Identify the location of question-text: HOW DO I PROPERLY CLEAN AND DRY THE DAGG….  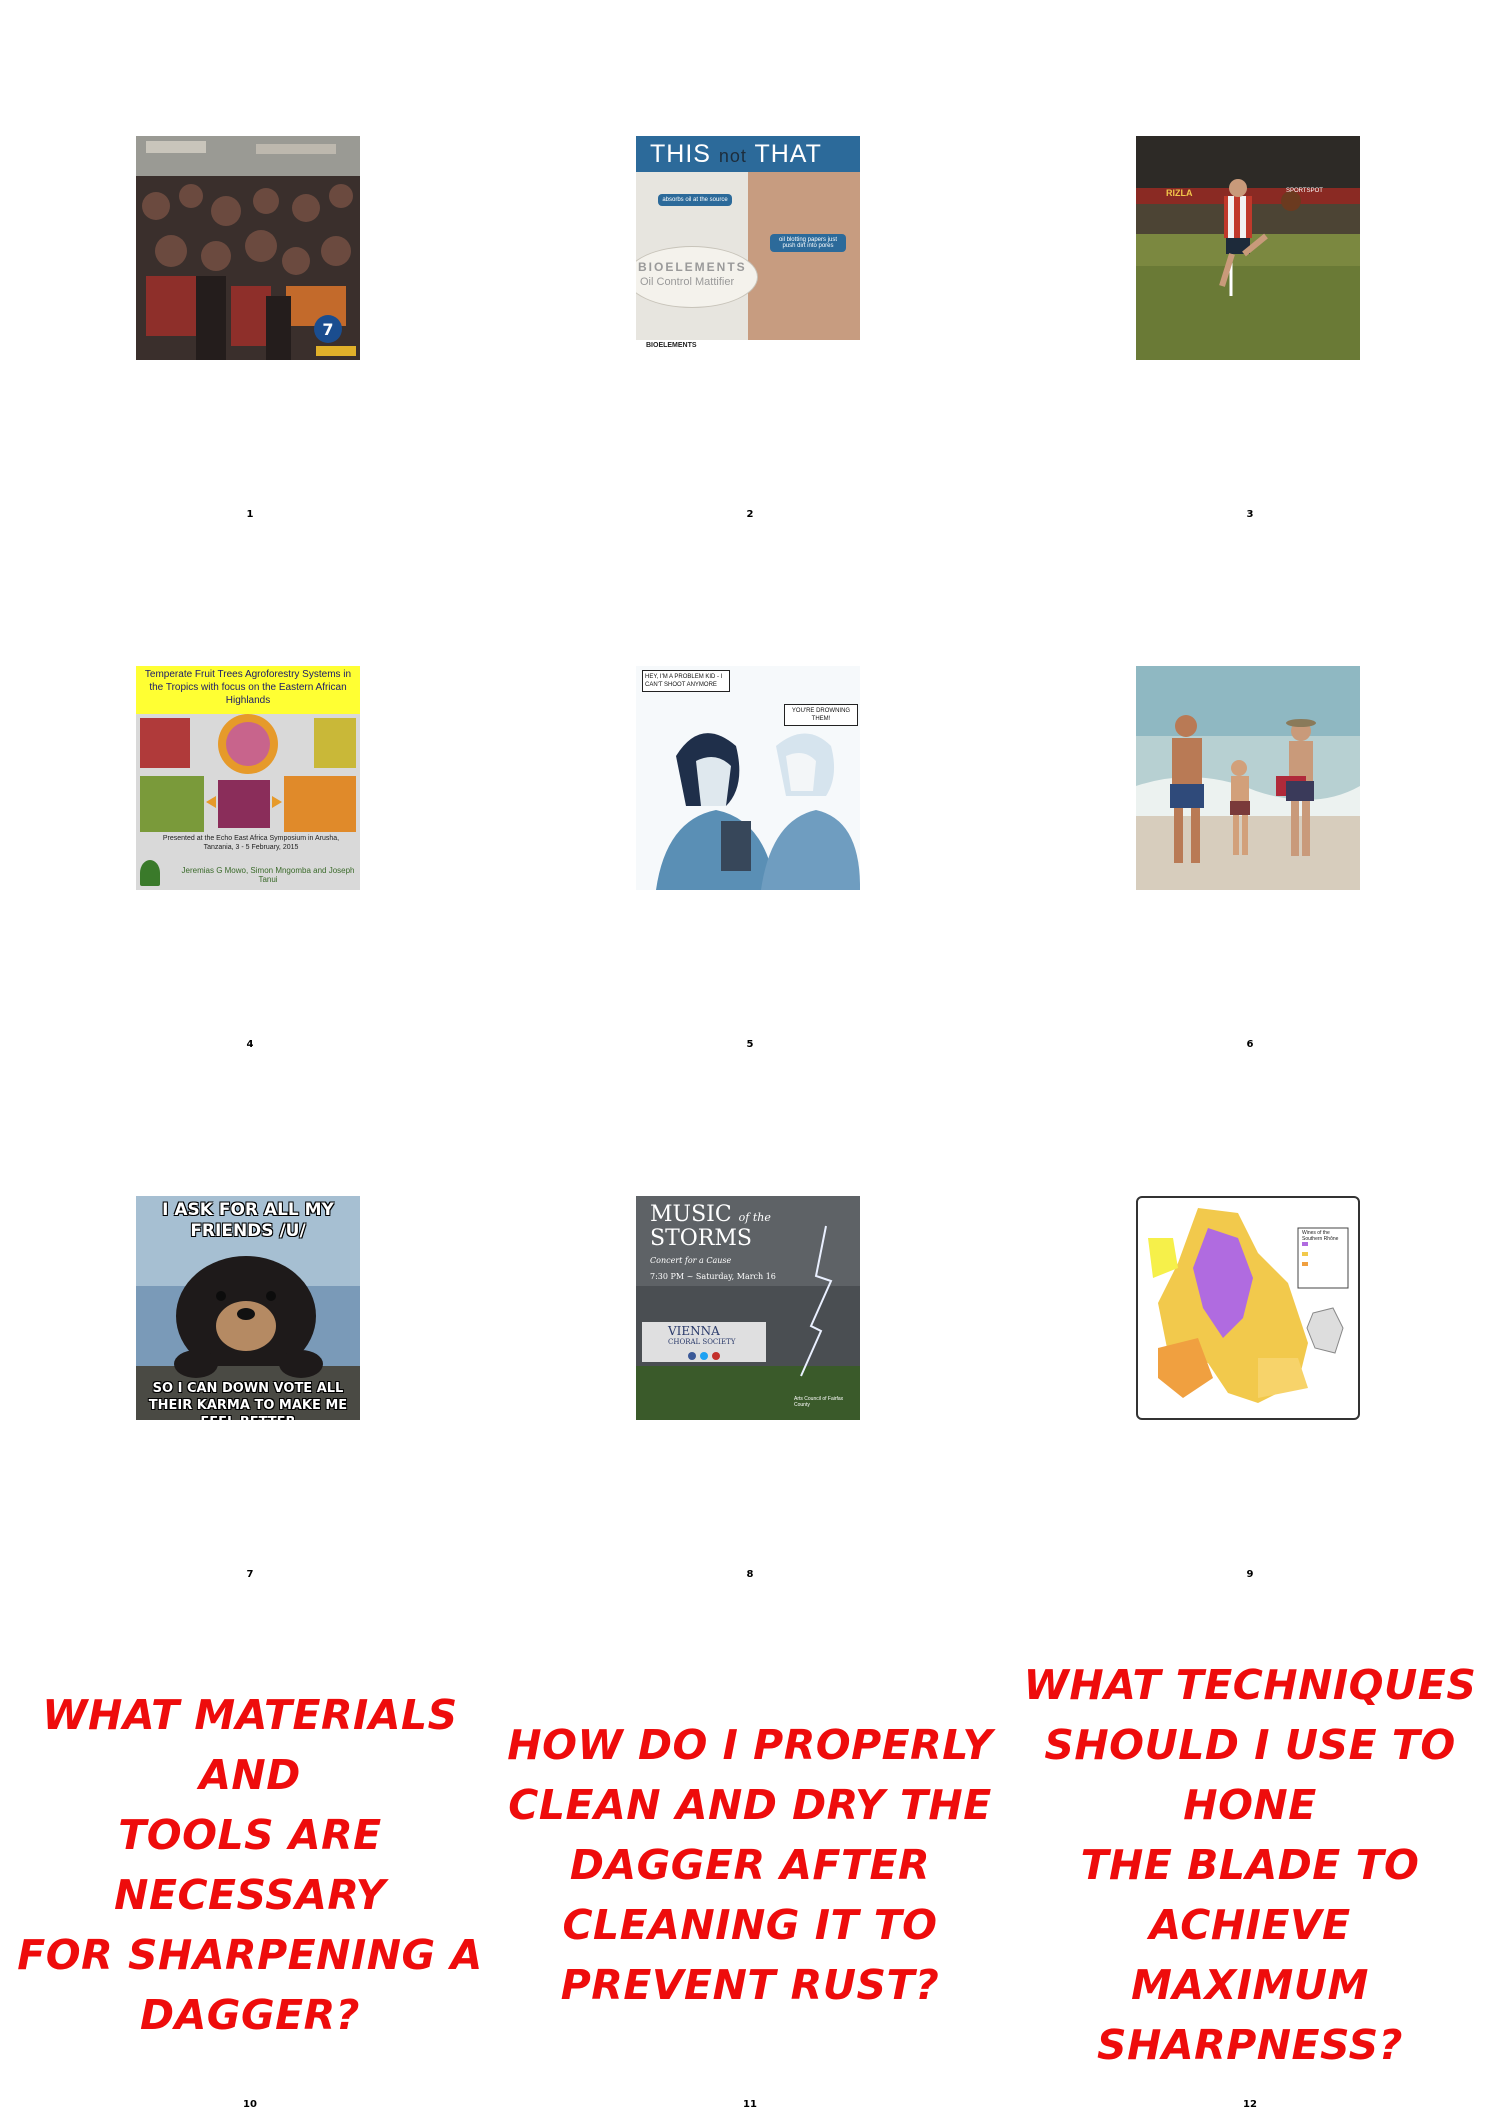
(750, 1865).